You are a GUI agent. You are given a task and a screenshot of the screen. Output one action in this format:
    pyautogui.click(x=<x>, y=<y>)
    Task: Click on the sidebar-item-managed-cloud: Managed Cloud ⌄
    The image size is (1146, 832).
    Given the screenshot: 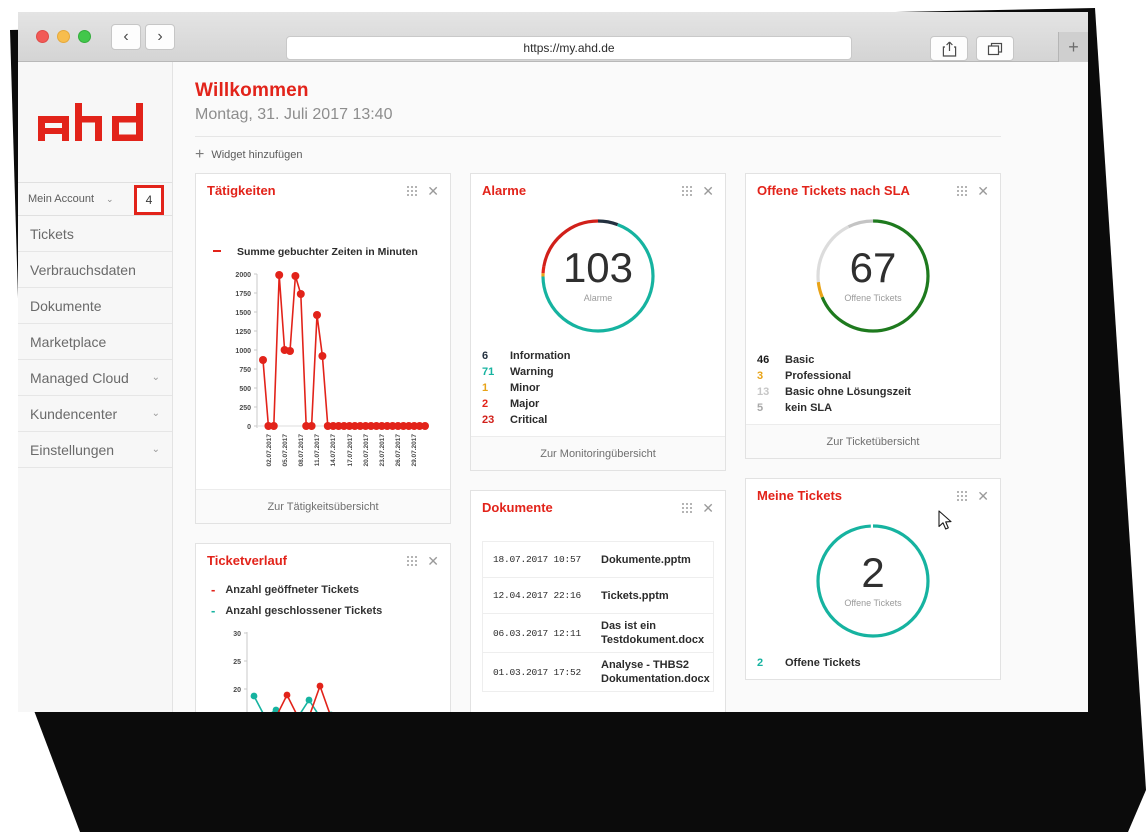 What is the action you would take?
    pyautogui.click(x=95, y=378)
    